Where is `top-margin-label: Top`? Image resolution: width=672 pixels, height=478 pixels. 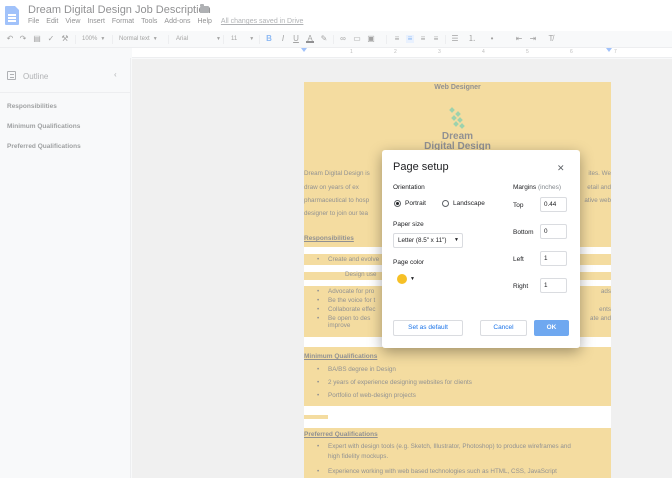 top-margin-label: Top is located at coordinates (518, 205).